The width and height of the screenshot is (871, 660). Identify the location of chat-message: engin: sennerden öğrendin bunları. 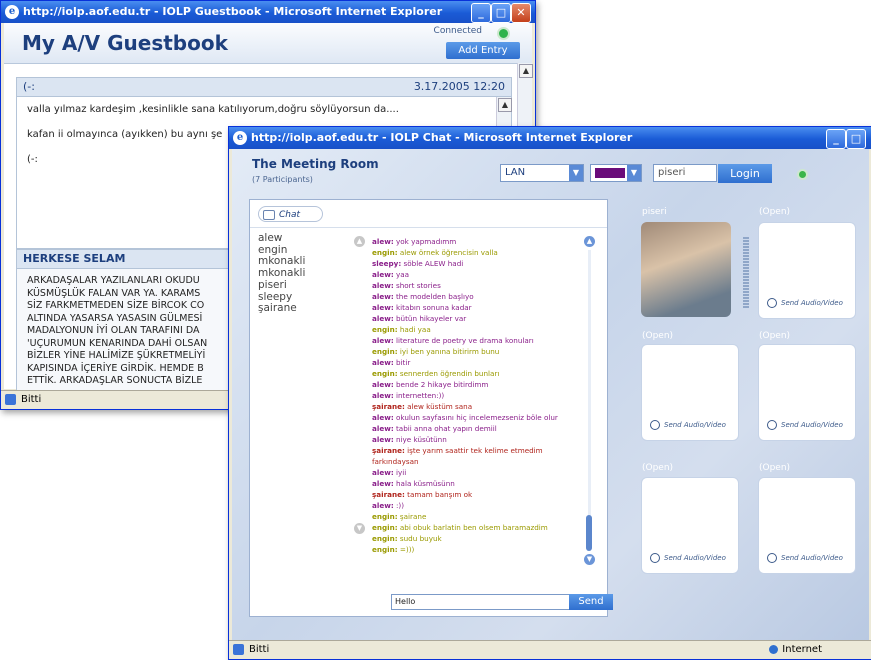
(482, 373).